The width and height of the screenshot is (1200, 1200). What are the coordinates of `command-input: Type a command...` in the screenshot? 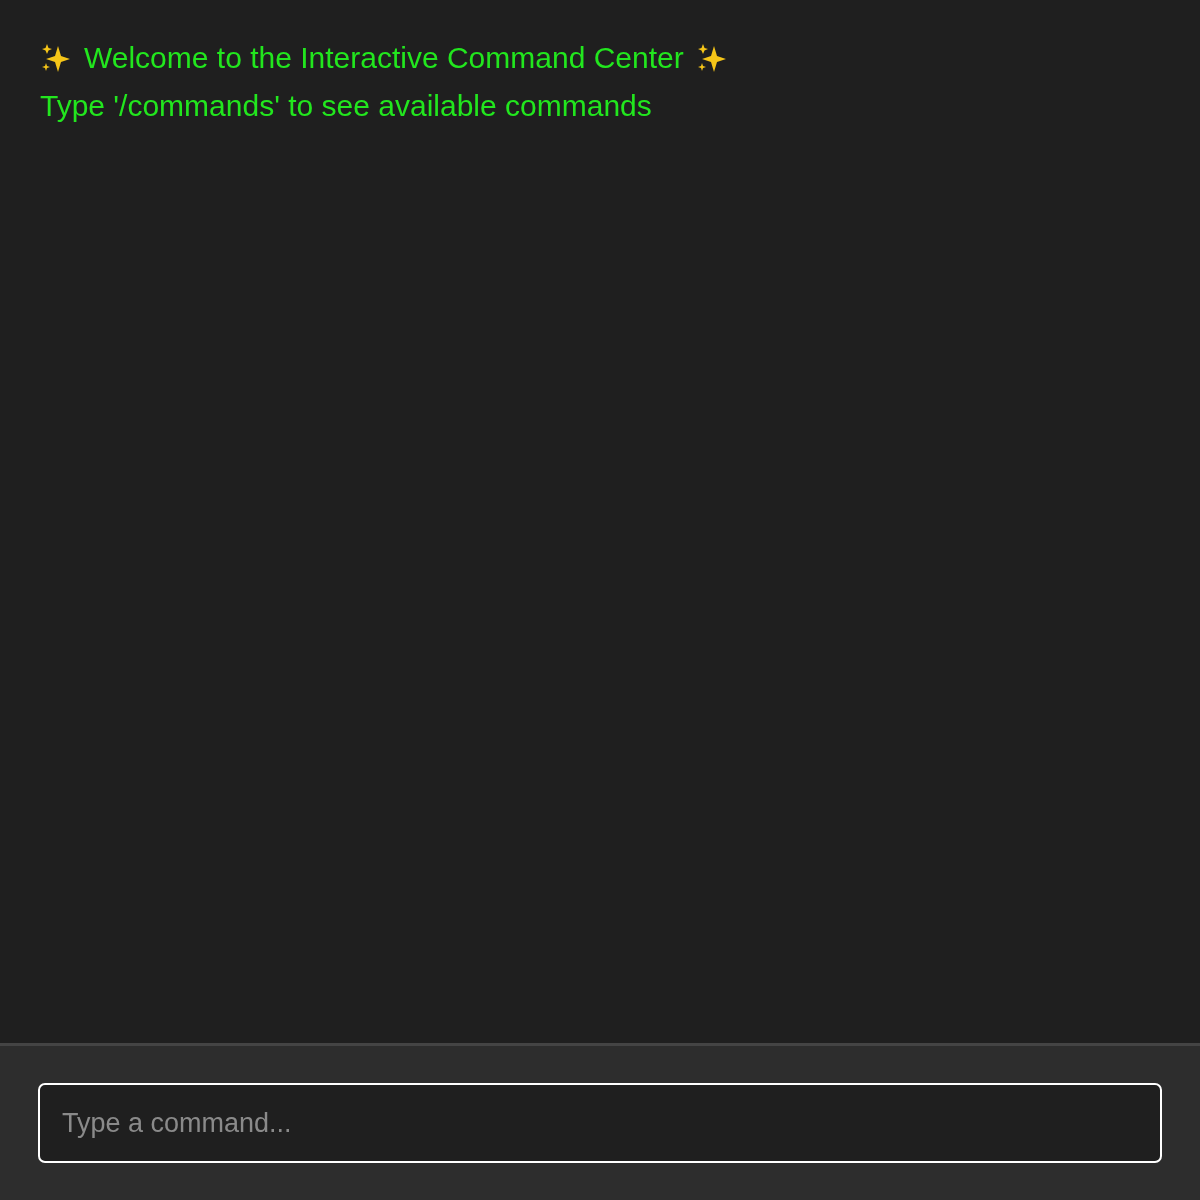 It's located at (600, 1123).